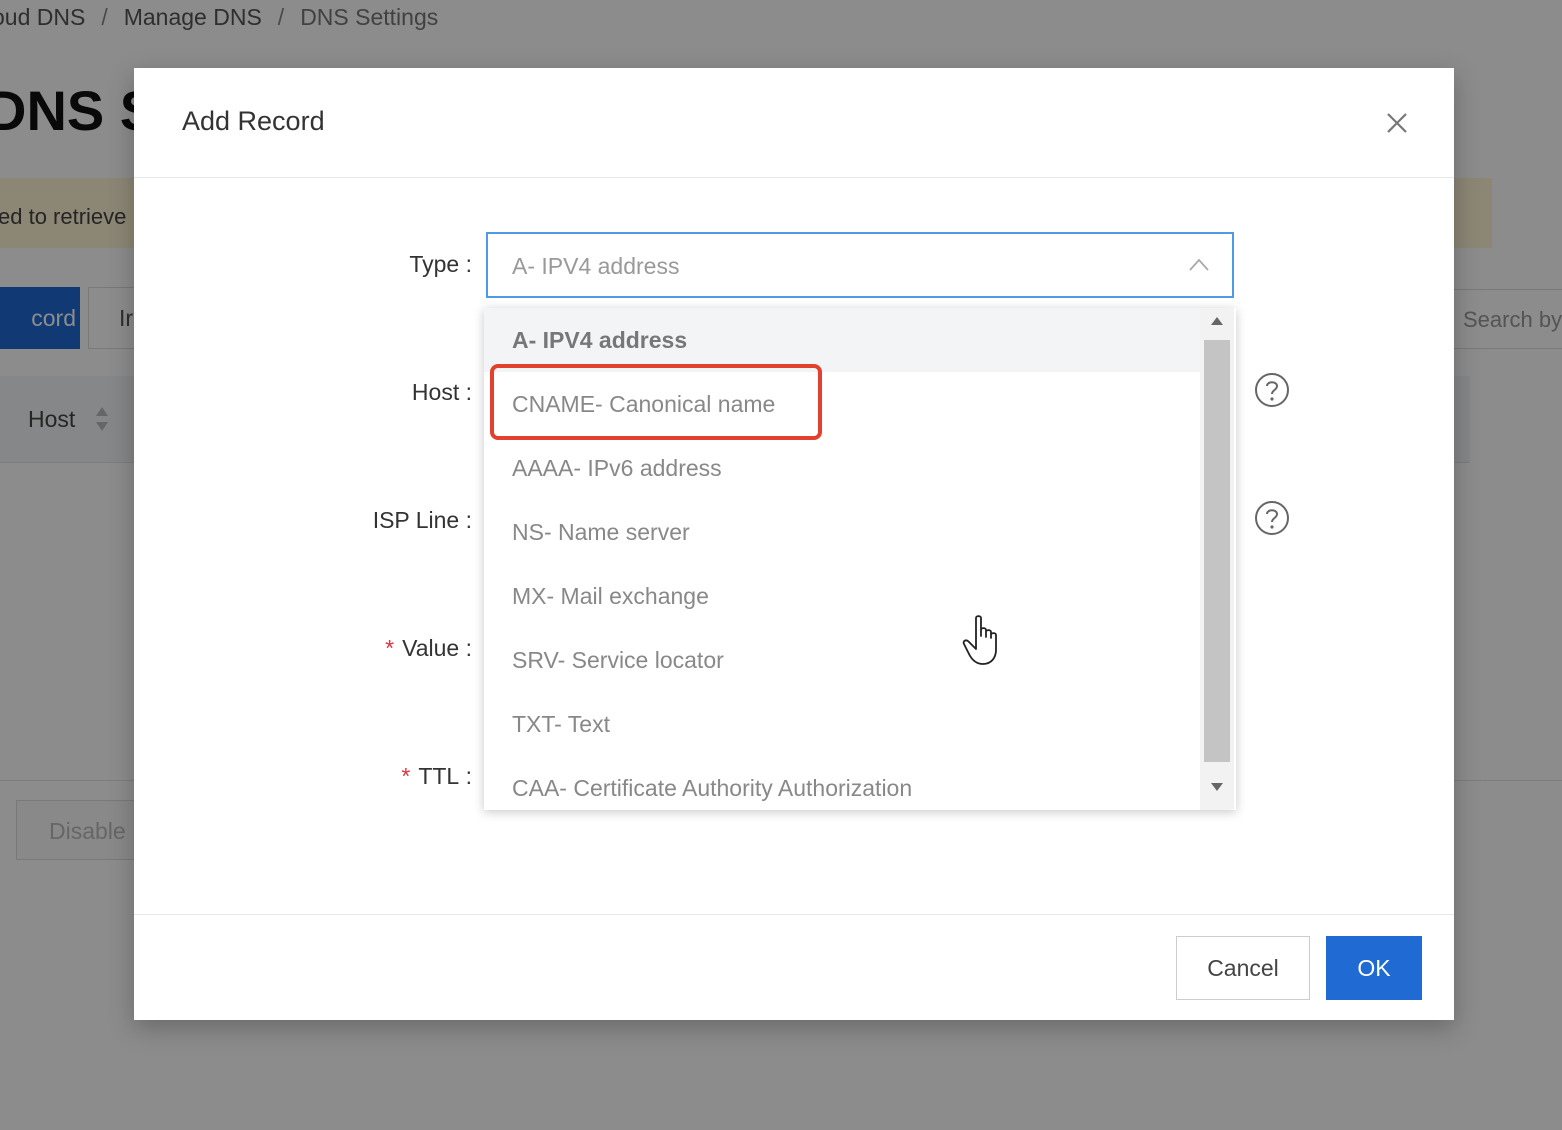  I want to click on type-select: A- IPV4 address, so click(860, 265).